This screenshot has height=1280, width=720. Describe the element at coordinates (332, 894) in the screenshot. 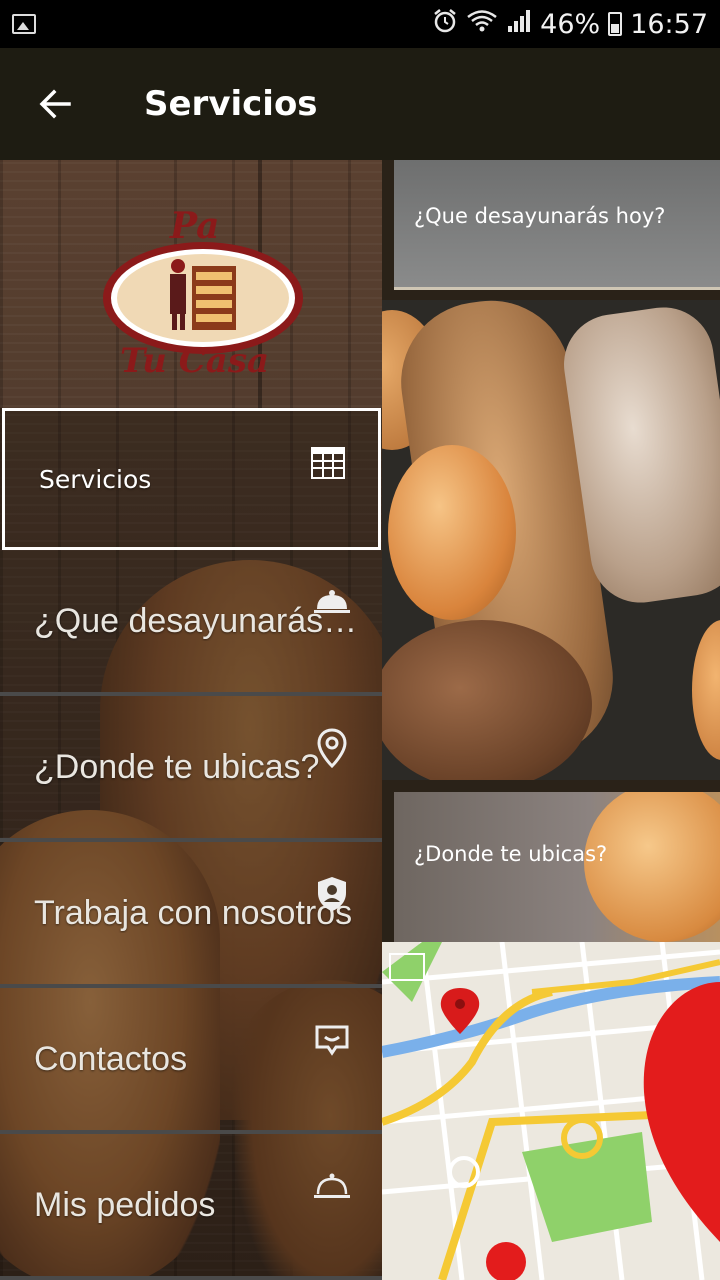

I see `shield-user-icon` at that location.